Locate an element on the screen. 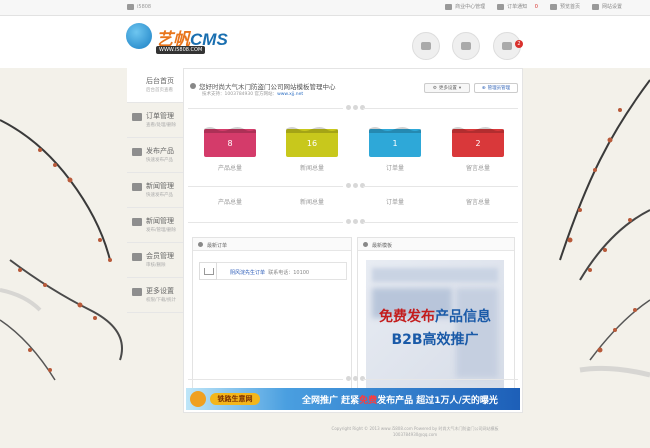  latest-templates-panel: 最新模板 免费发布产品信息 B2B高效推广 is located at coordinates (436, 315).